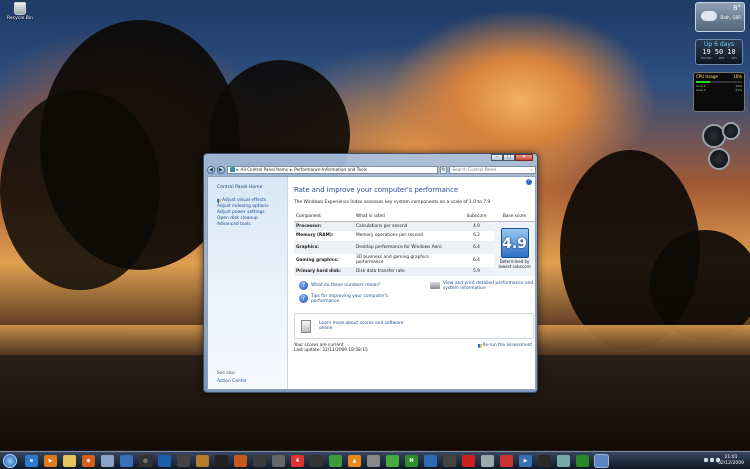  What do you see at coordinates (509, 157) in the screenshot?
I see `maximize-button: □` at bounding box center [509, 157].